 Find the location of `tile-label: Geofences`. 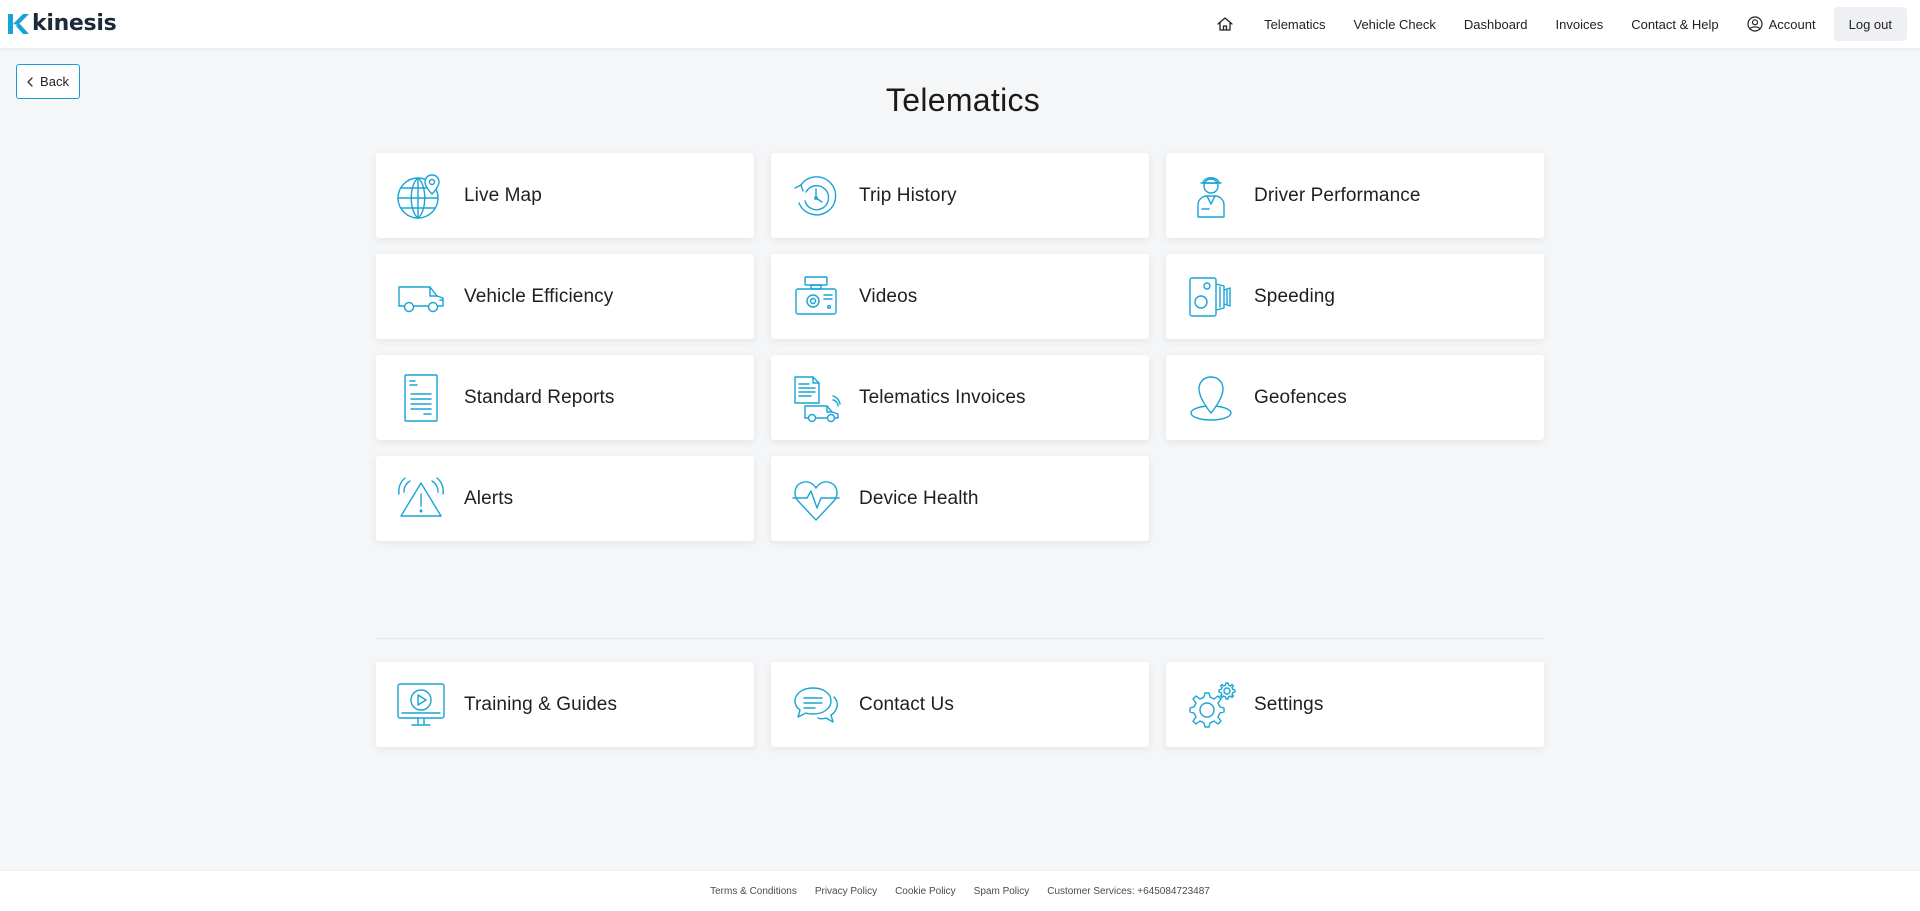

tile-label: Geofences is located at coordinates (1300, 397).